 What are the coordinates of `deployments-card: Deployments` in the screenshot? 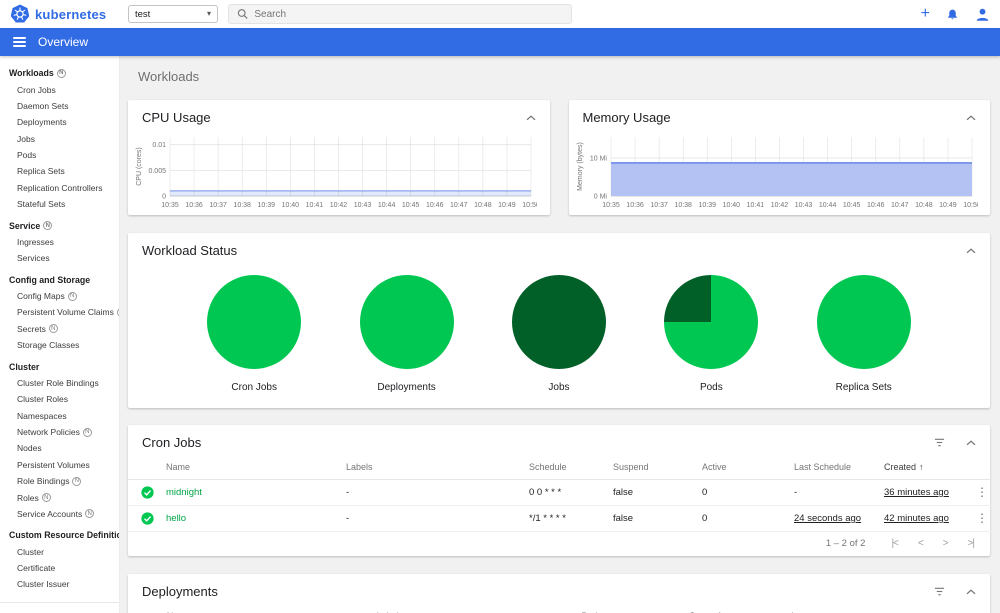 It's located at (559, 593).